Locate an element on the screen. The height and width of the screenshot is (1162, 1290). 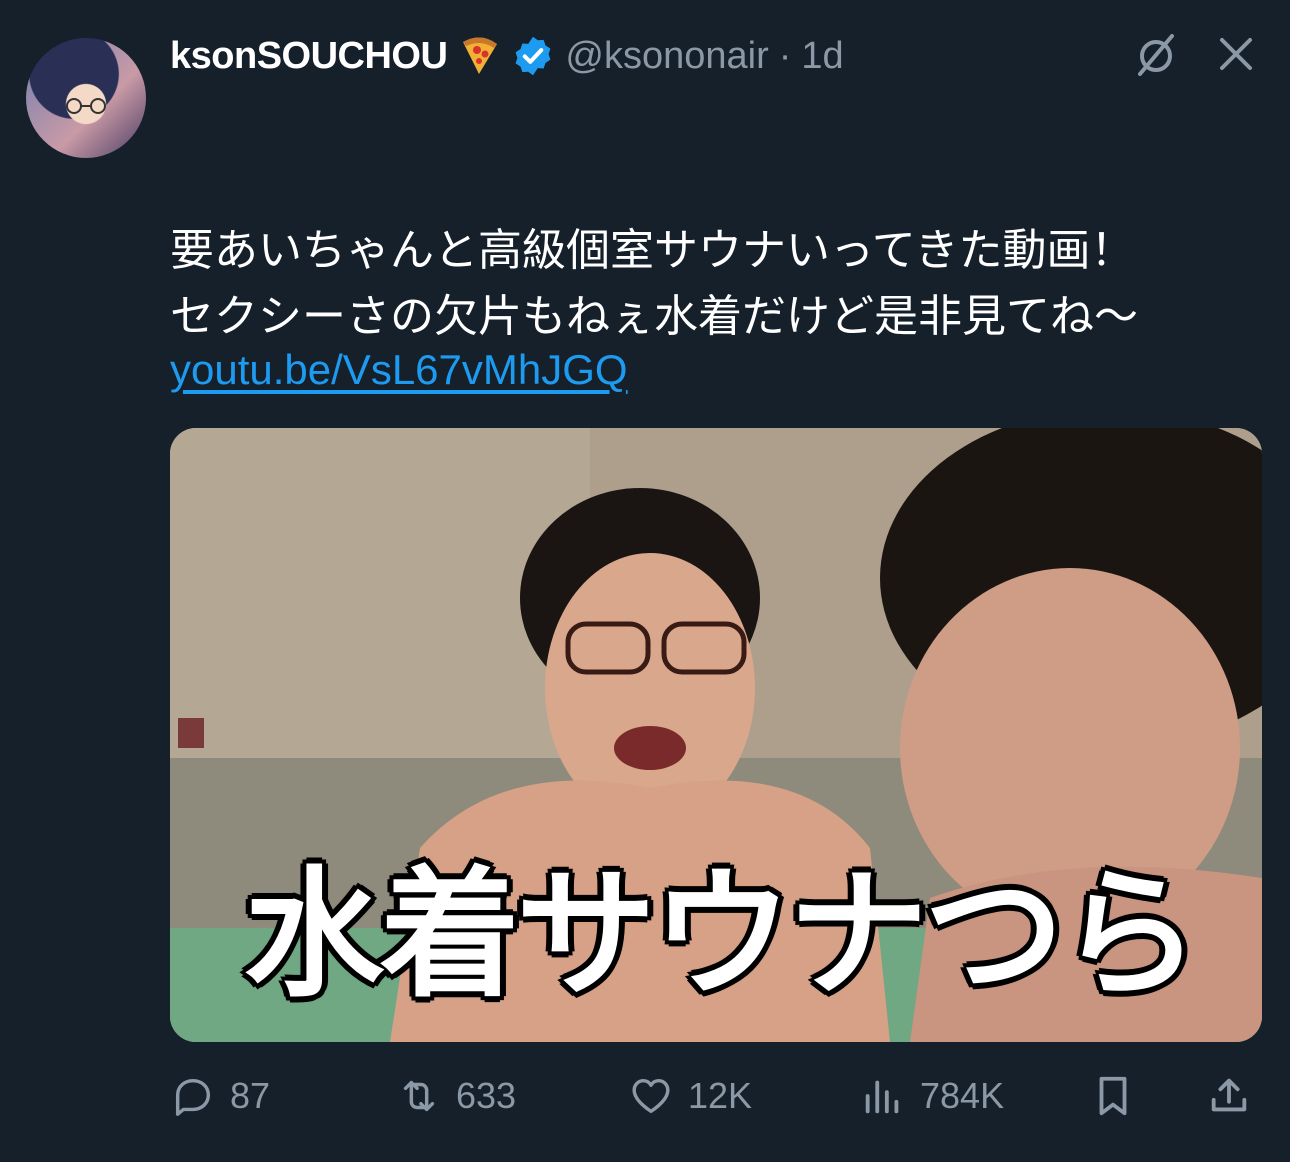
timestamp: 1d is located at coordinates (822, 56).